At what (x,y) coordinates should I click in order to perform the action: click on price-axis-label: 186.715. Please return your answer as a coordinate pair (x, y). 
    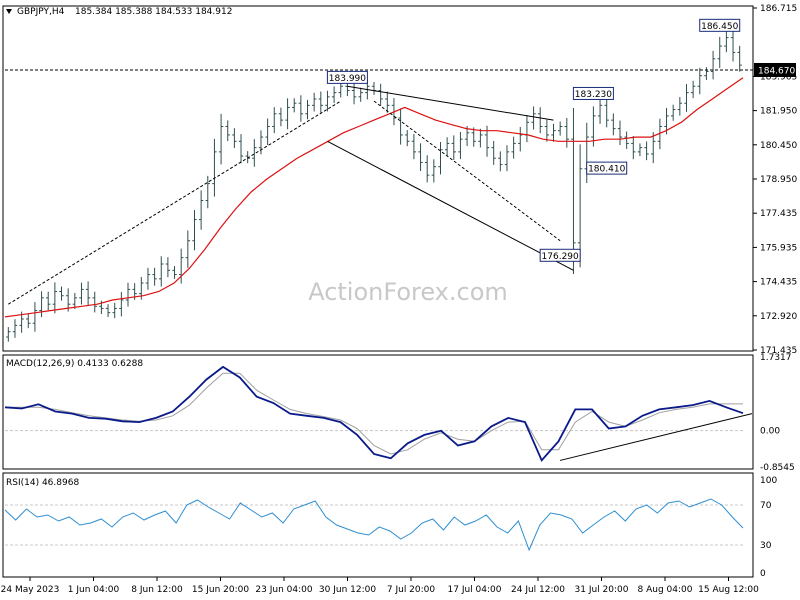
    Looking at the image, I should click on (778, 9).